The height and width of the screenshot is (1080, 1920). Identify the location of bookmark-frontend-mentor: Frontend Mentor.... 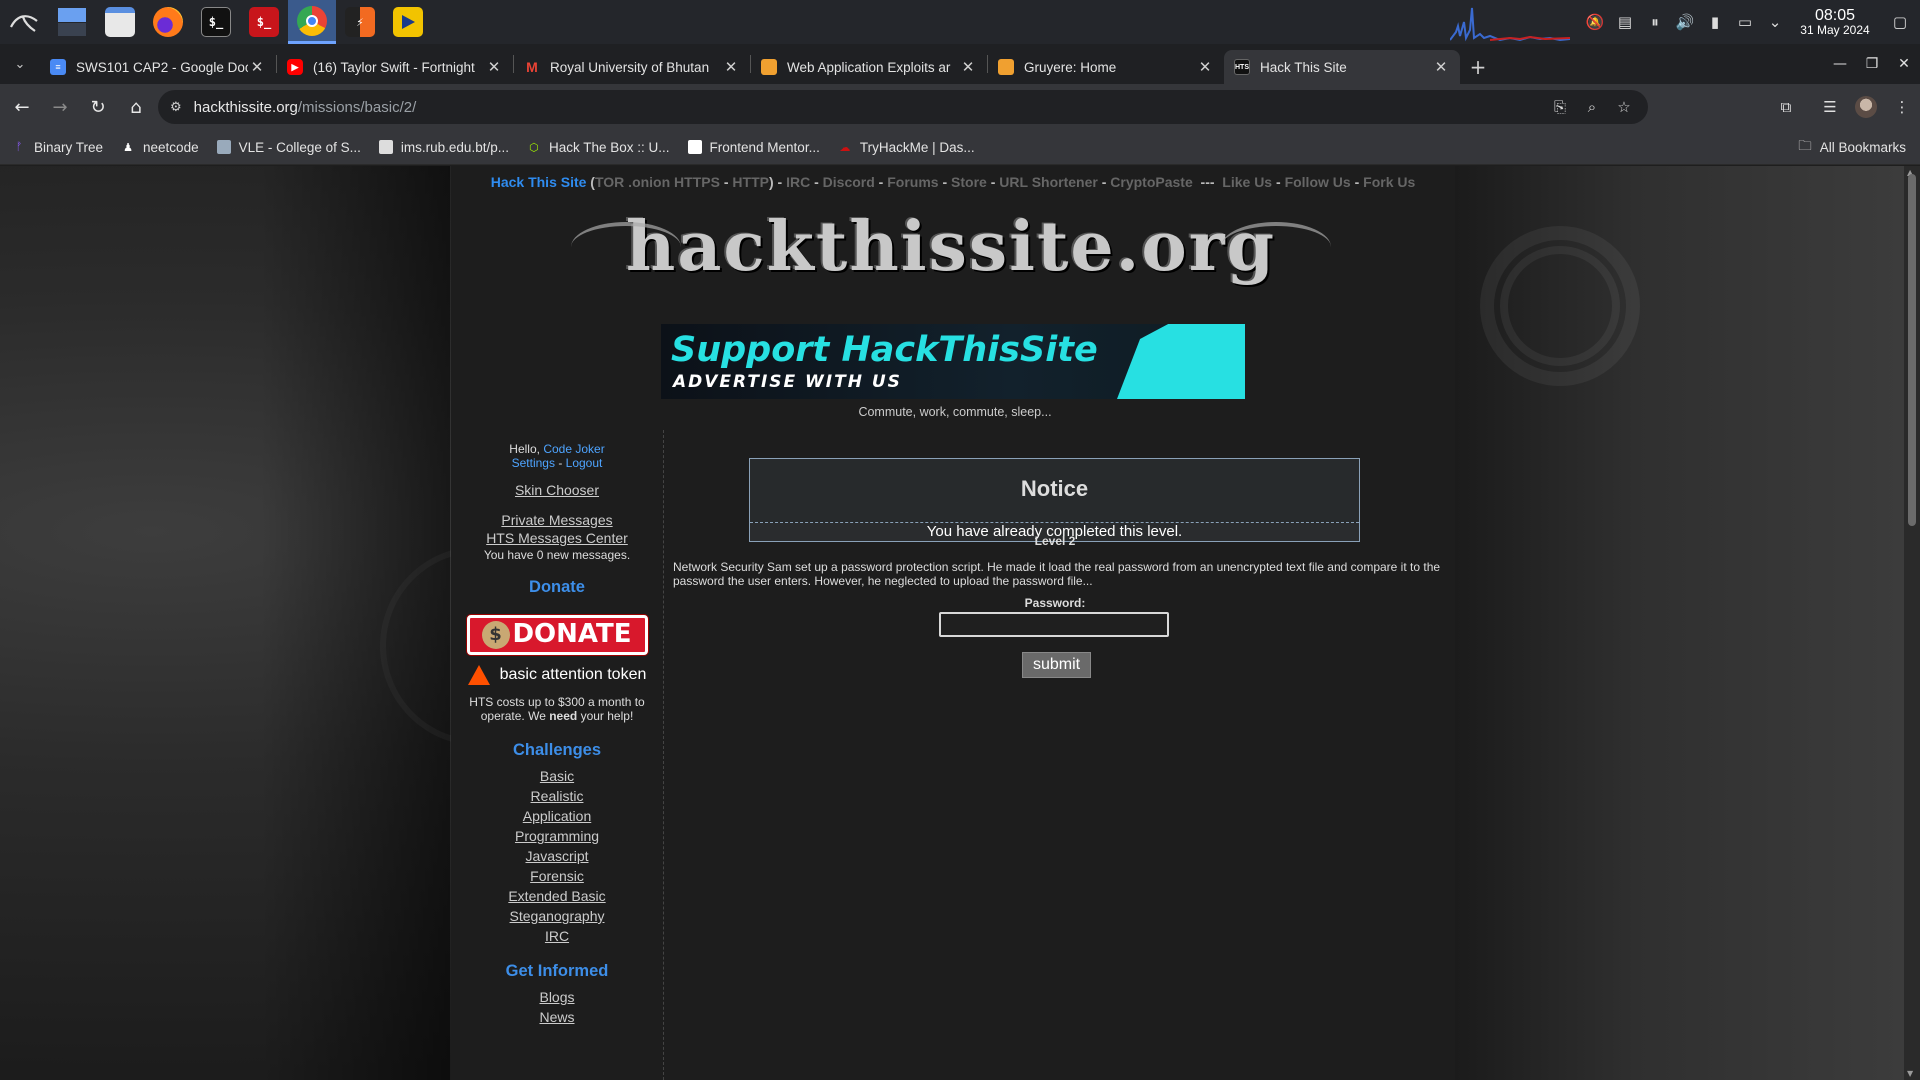
(753, 147).